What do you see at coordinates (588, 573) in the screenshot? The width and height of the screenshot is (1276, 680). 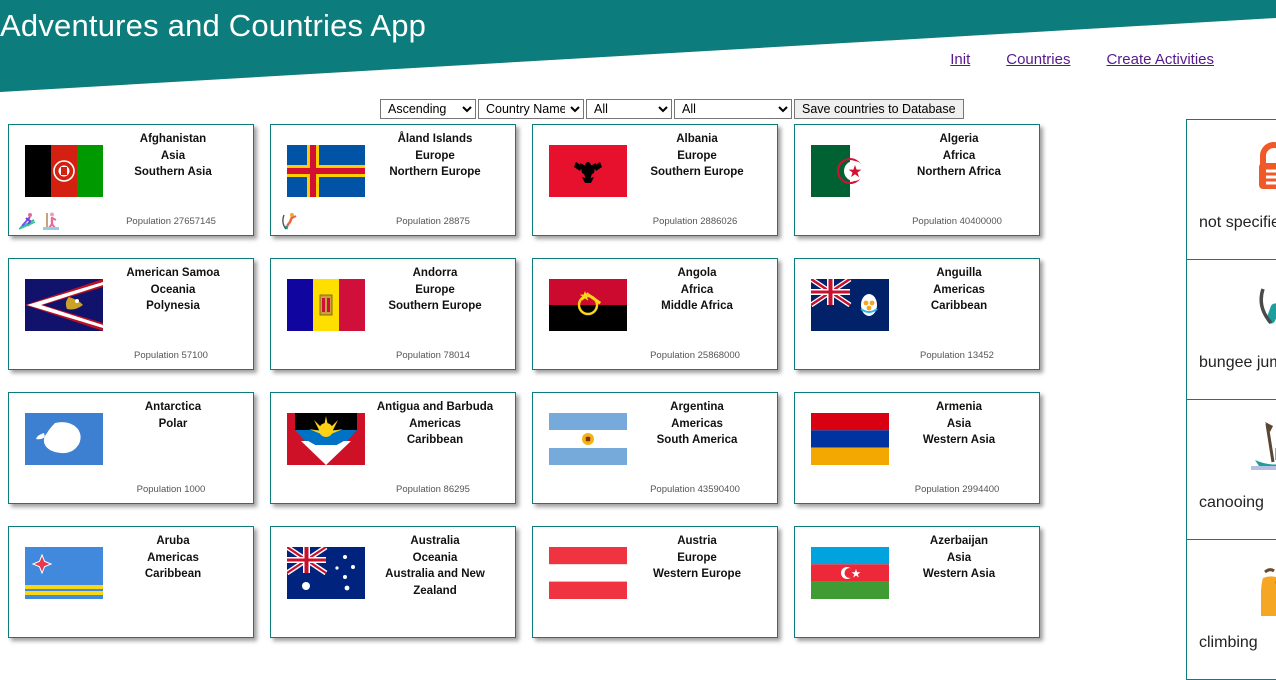 I see `country-flag-austria` at bounding box center [588, 573].